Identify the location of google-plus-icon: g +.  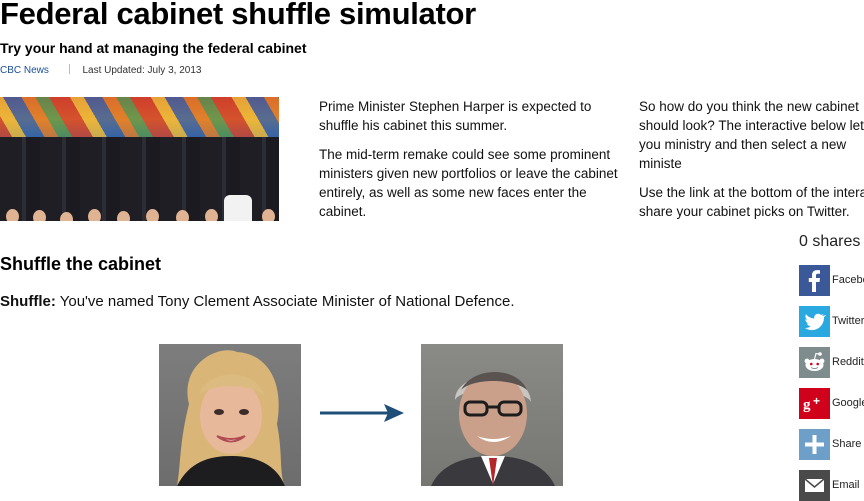
(814, 403).